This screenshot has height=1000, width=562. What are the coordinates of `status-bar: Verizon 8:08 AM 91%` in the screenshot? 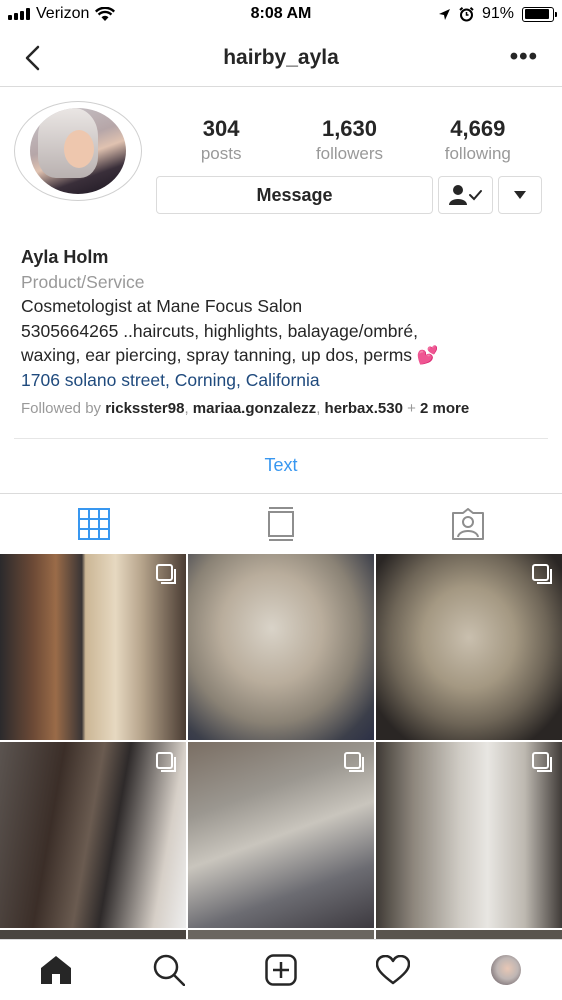 It's located at (281, 15).